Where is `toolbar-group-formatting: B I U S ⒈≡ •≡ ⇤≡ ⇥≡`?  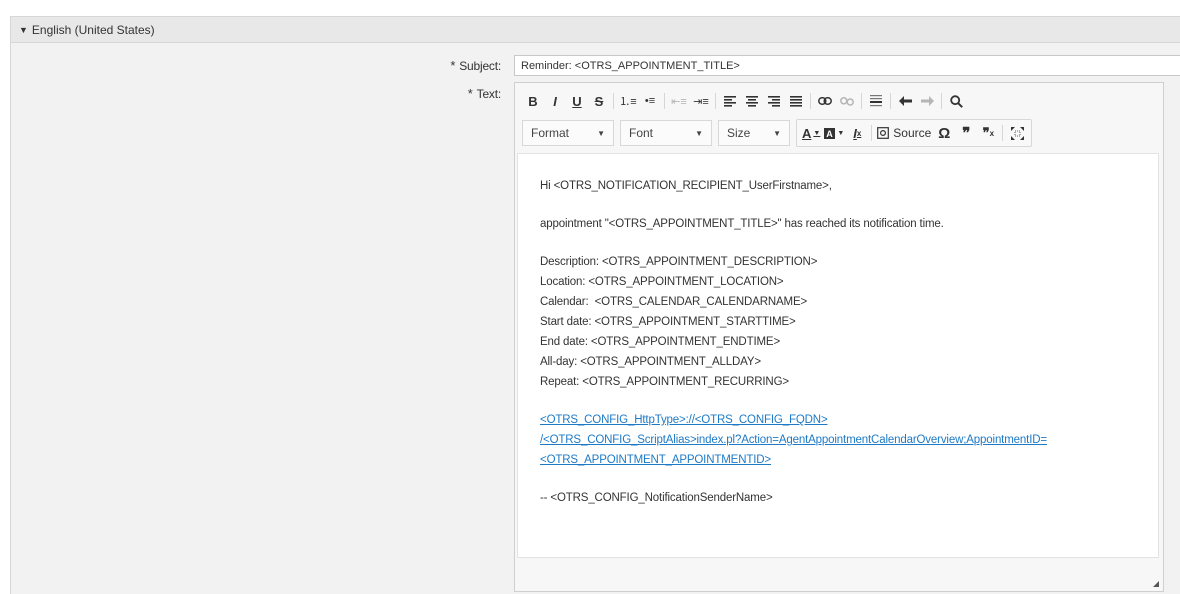
toolbar-group-formatting: B I U S ⒈≡ •≡ ⇤≡ ⇥≡ is located at coordinates (744, 101).